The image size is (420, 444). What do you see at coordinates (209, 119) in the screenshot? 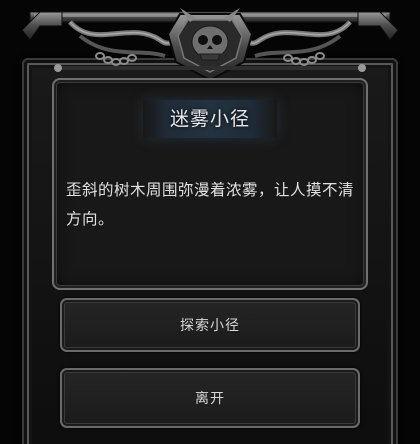
I see `event-title: 迷雾小径` at bounding box center [209, 119].